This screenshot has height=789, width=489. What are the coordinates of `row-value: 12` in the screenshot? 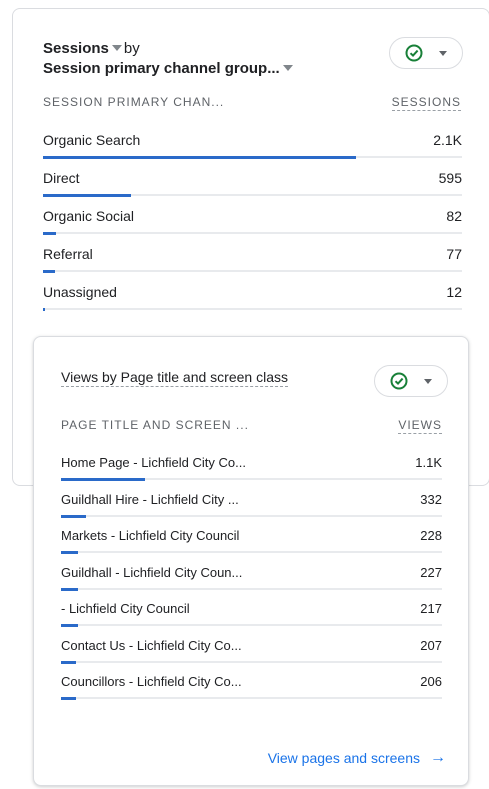 It's located at (454, 292).